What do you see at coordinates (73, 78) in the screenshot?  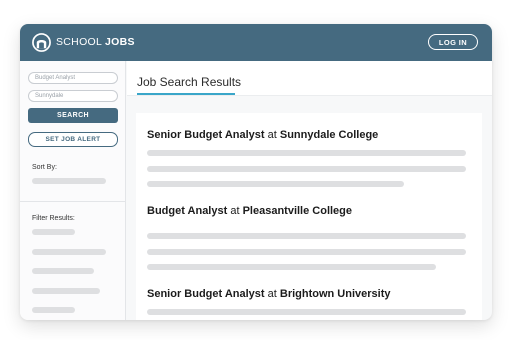 I see `keyword-input: Budget Analyst` at bounding box center [73, 78].